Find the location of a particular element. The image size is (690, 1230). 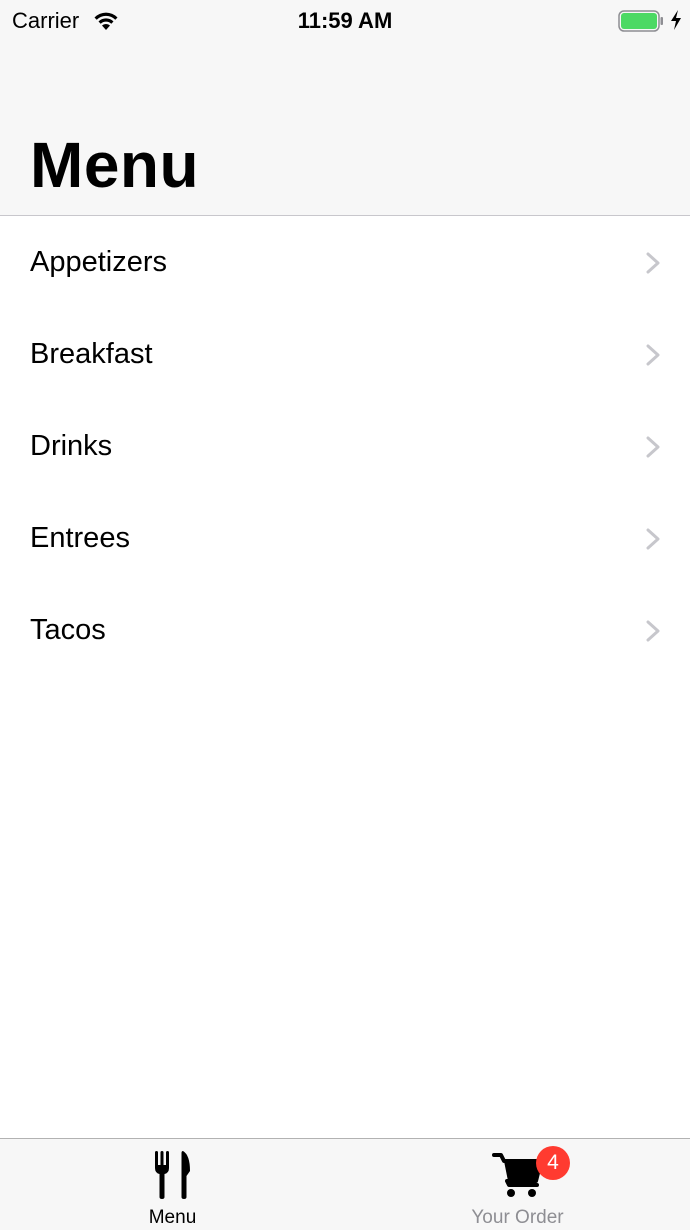

menu-row-label: Drinks is located at coordinates (71, 445).